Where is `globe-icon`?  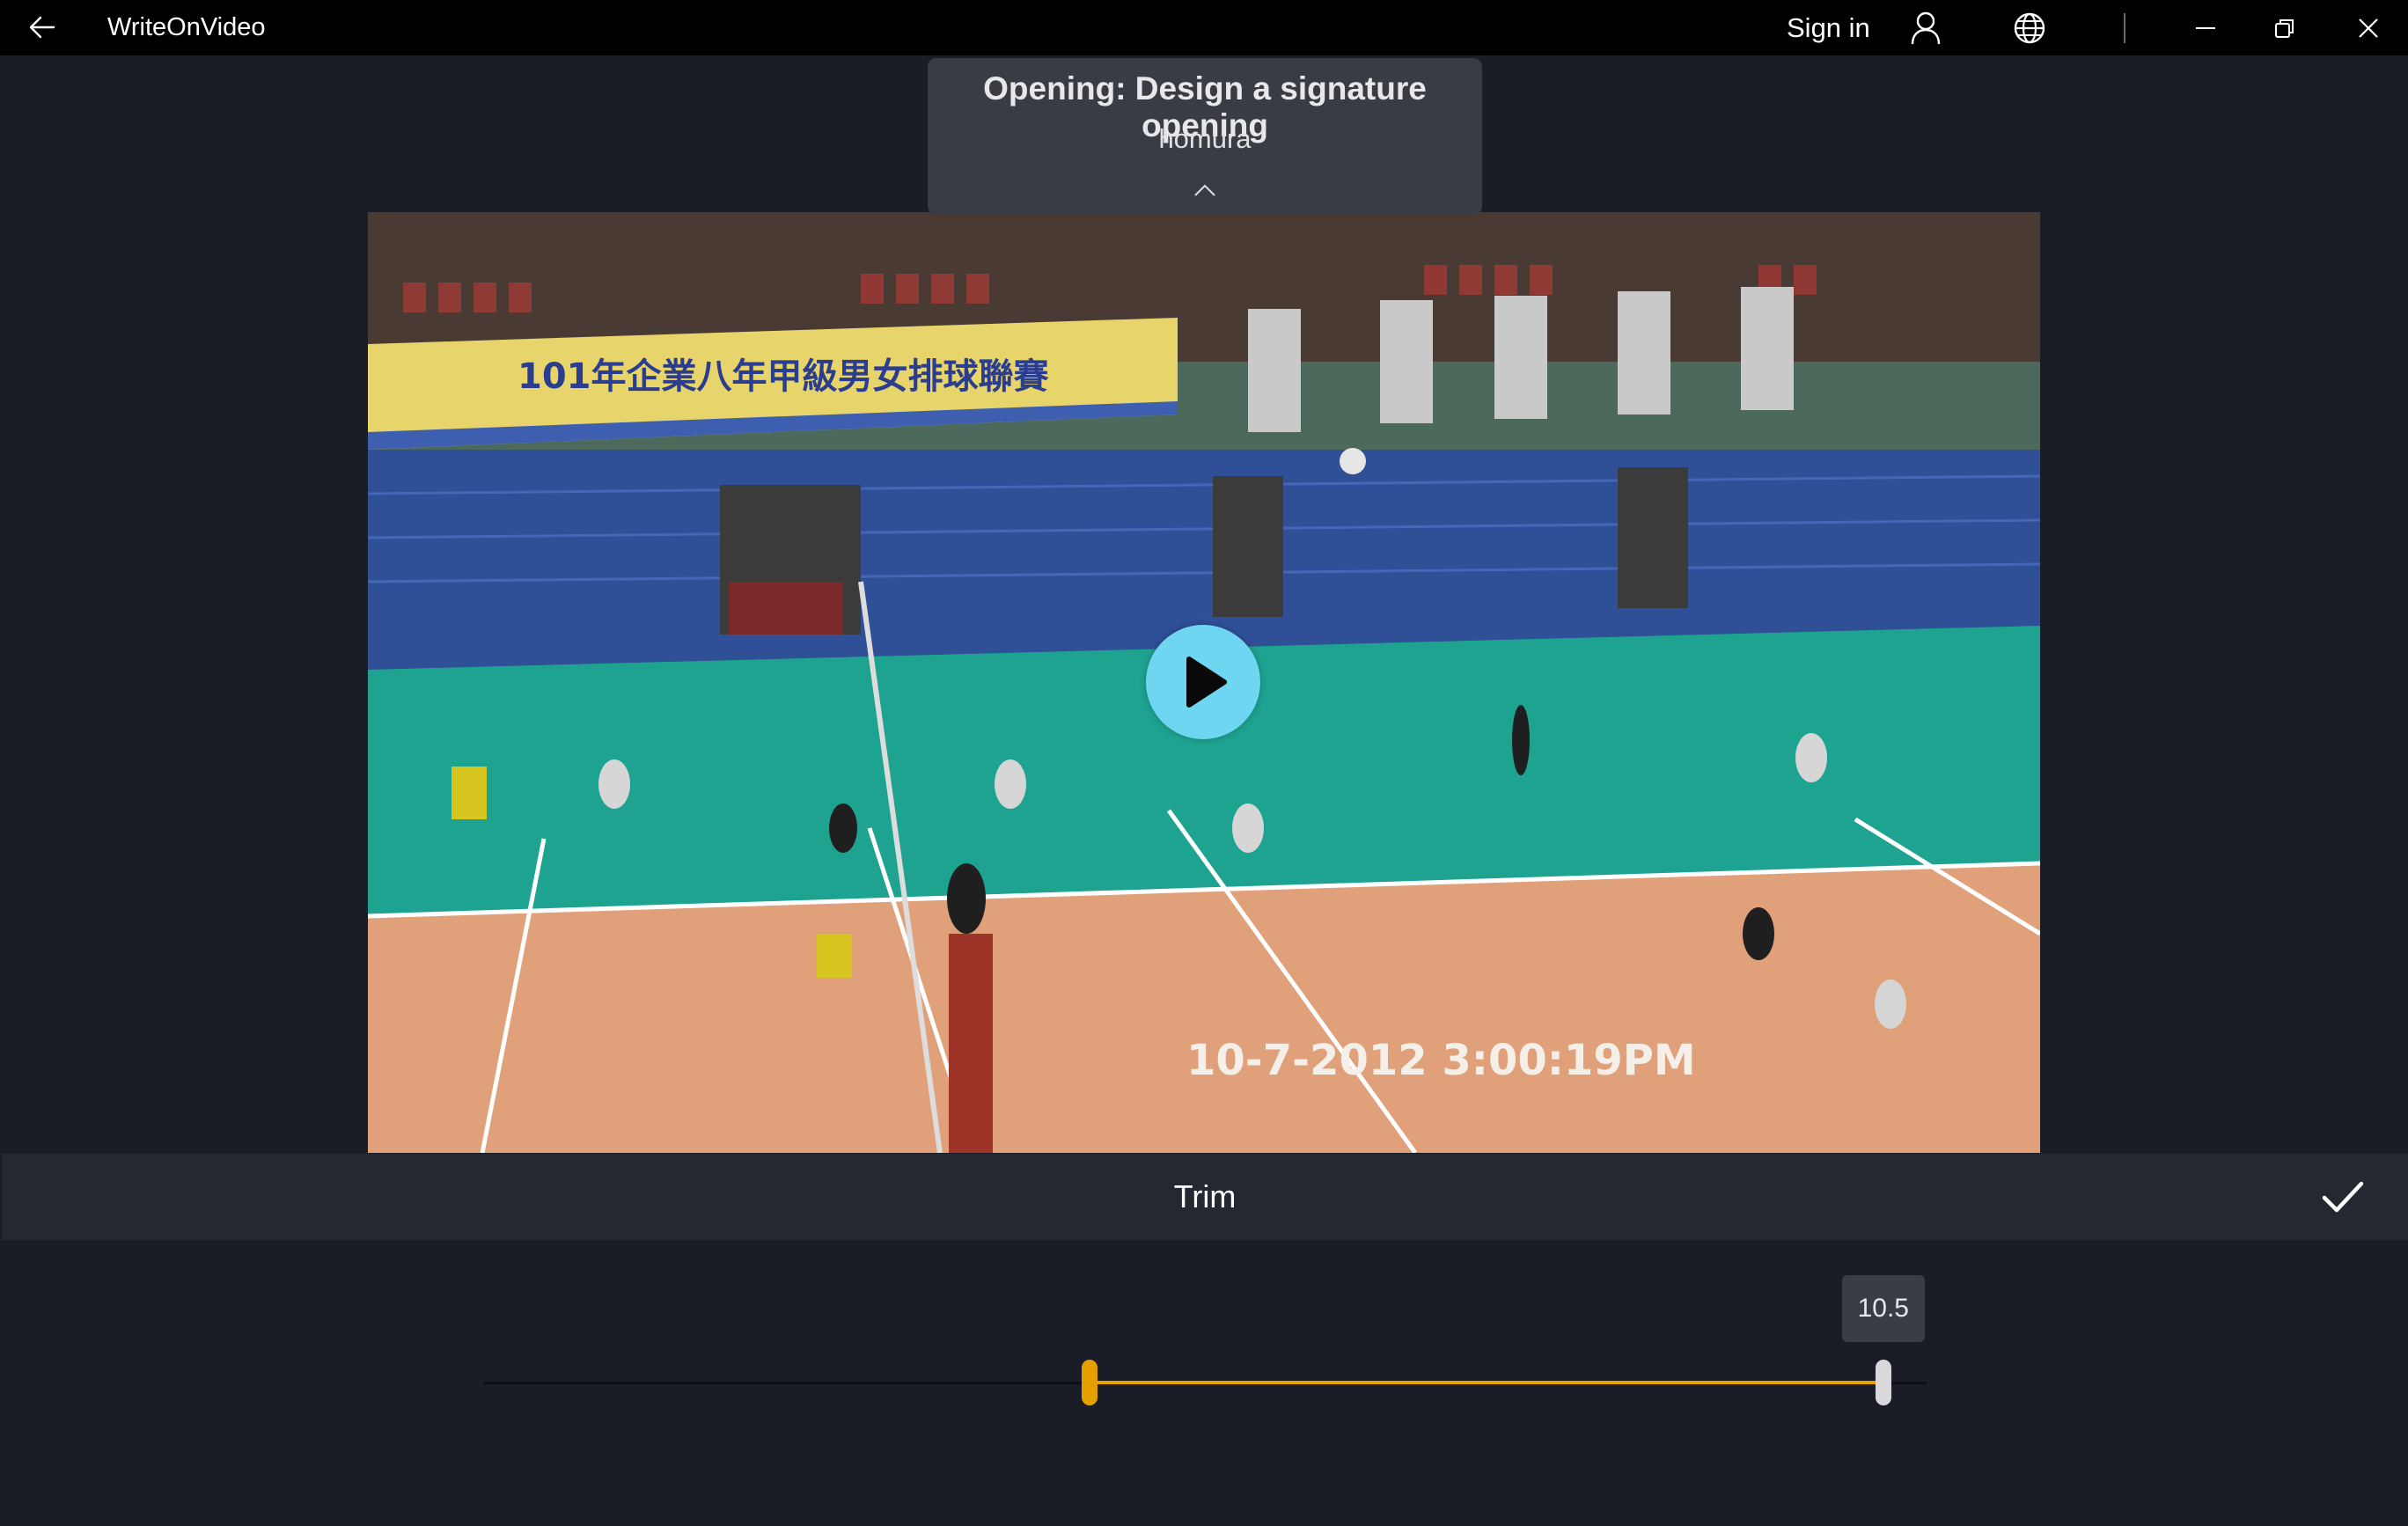 globe-icon is located at coordinates (2029, 28).